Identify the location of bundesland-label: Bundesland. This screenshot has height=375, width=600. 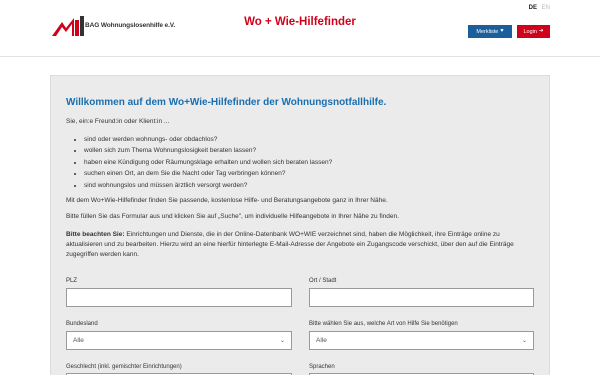
(82, 324).